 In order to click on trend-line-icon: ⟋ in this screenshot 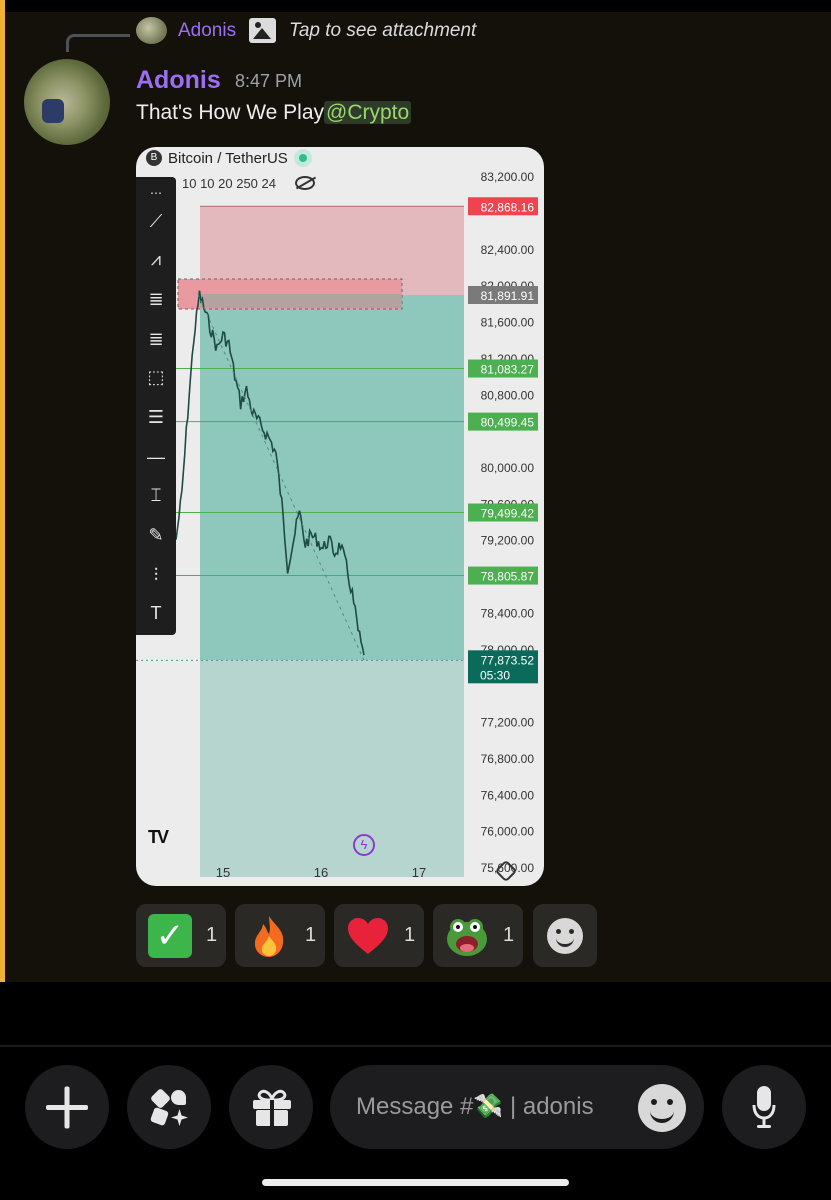, I will do `click(156, 221)`.